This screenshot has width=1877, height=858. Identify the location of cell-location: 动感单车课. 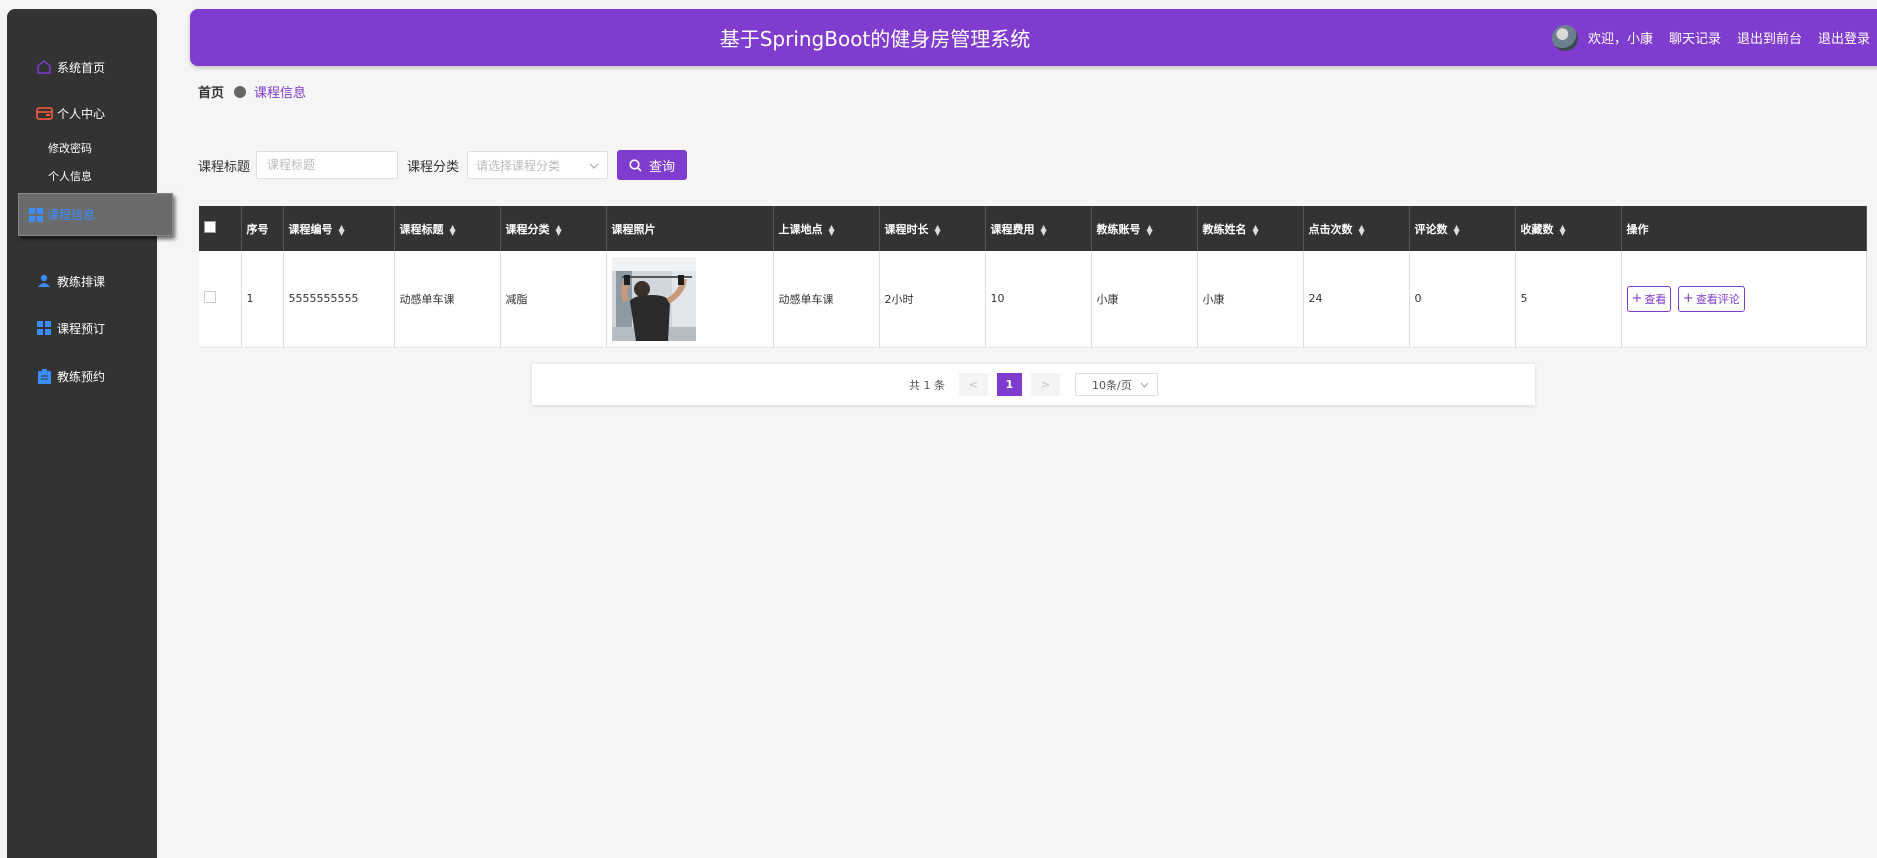
(826, 299).